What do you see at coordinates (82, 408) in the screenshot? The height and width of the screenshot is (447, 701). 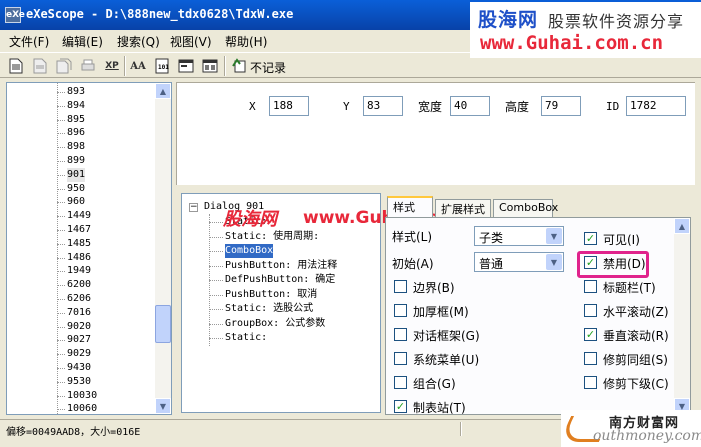 I see `tree-item: 10060` at bounding box center [82, 408].